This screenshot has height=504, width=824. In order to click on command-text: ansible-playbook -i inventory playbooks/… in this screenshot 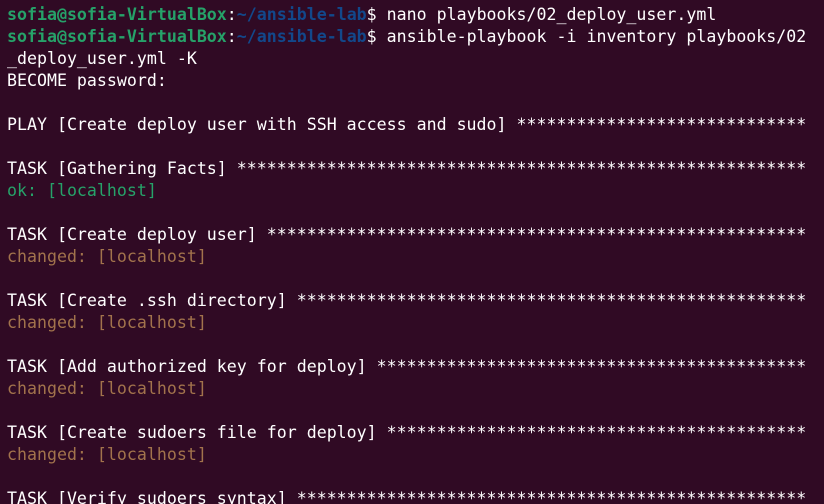, I will do `click(596, 36)`.